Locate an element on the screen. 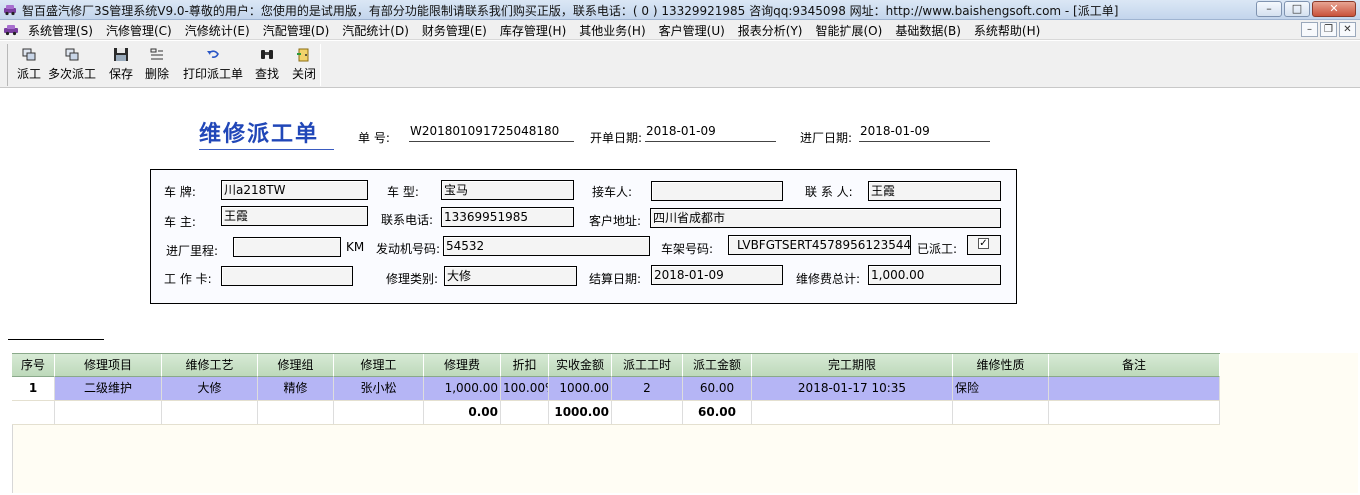  cell-amount: 60.00 is located at coordinates (717, 388).